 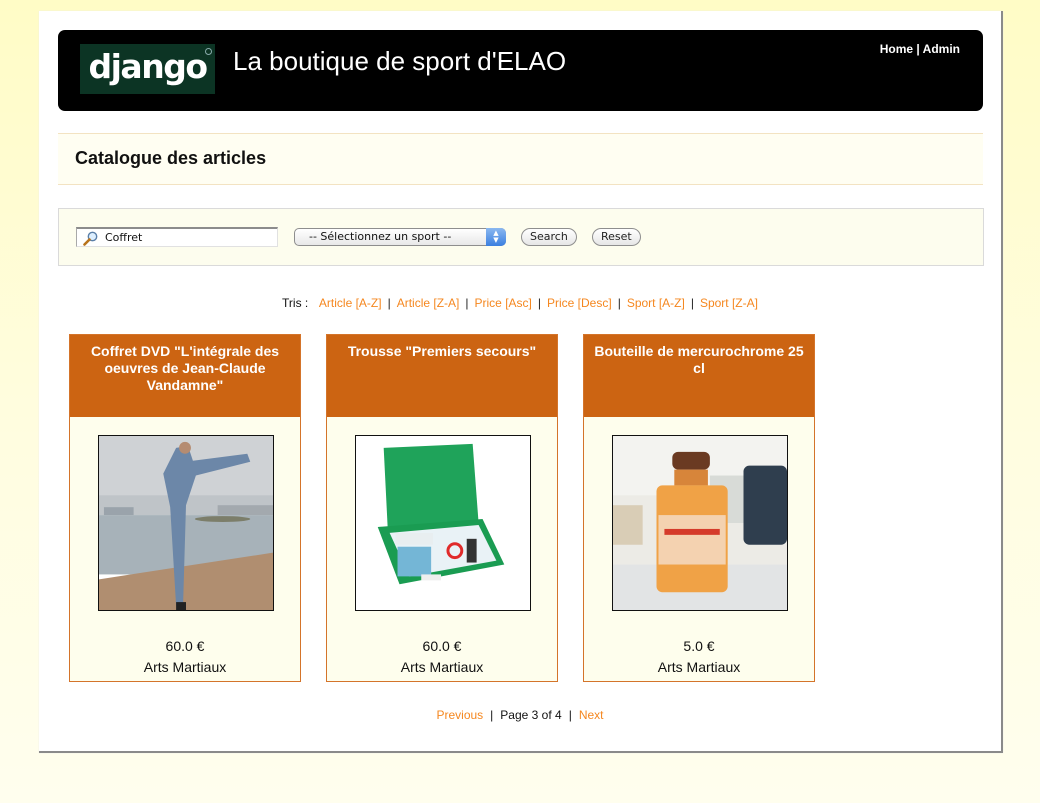 I want to click on top-nav: Home | Admin, so click(x=920, y=49).